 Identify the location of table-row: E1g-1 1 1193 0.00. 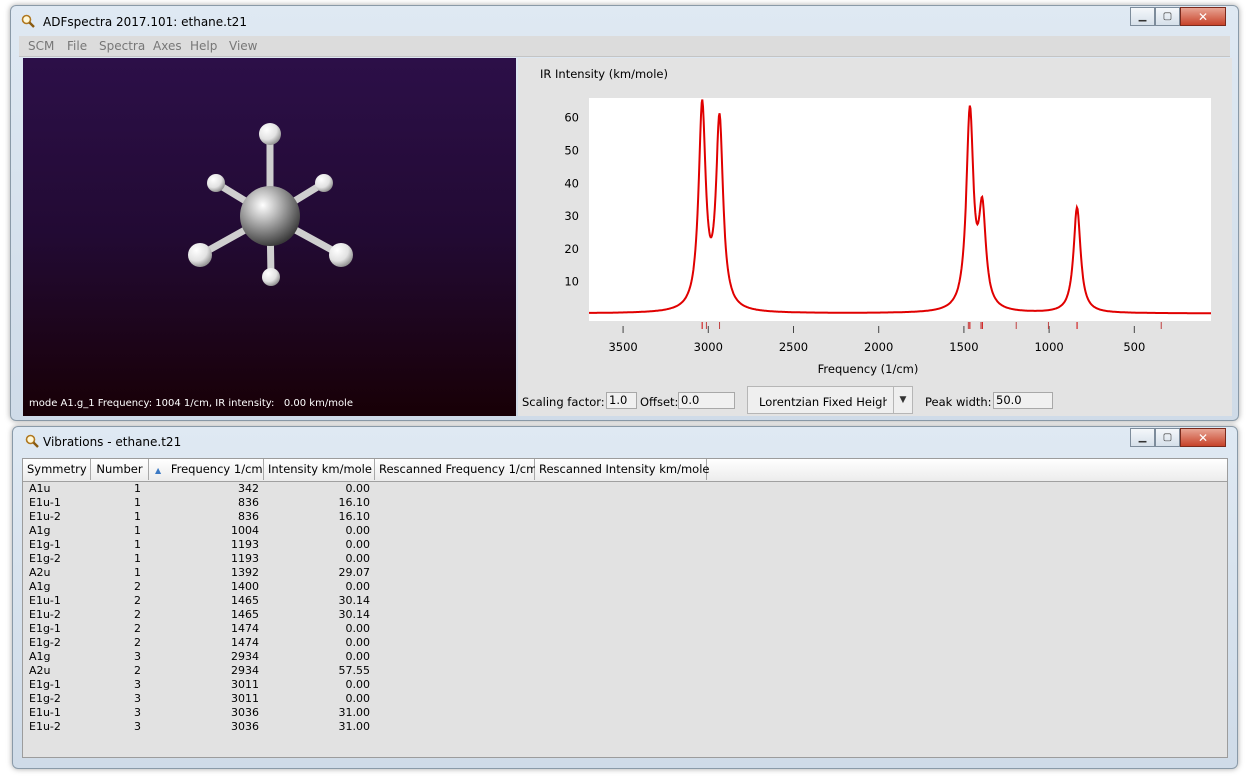
(625, 545).